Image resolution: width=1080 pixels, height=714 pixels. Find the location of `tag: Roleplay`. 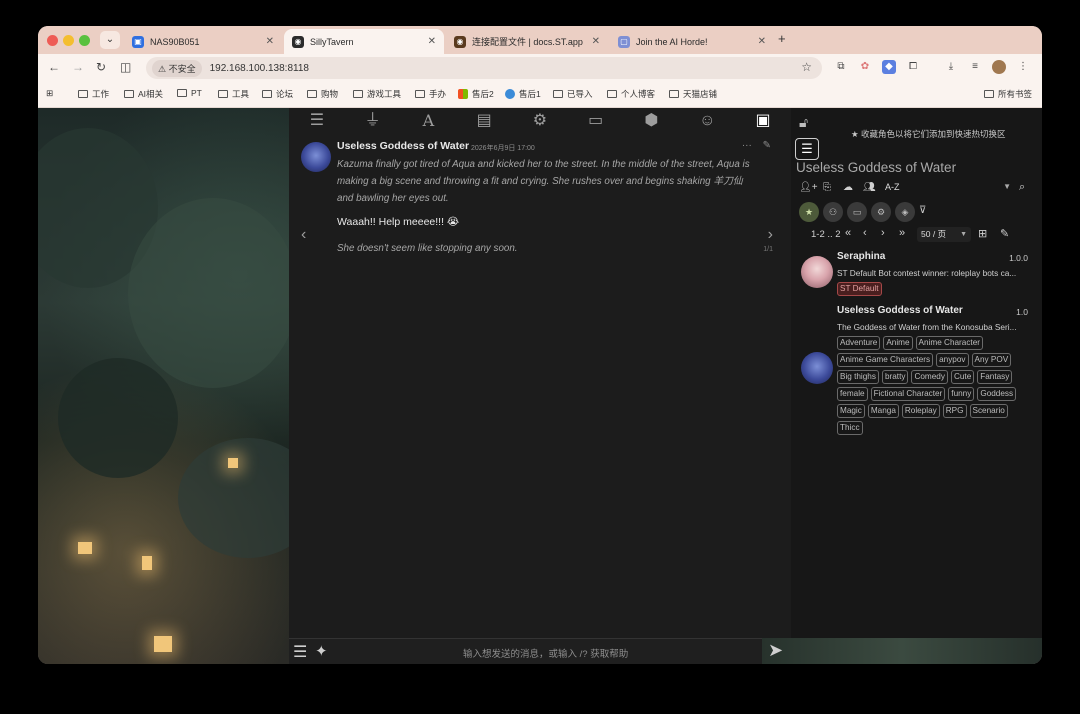

tag: Roleplay is located at coordinates (920, 411).